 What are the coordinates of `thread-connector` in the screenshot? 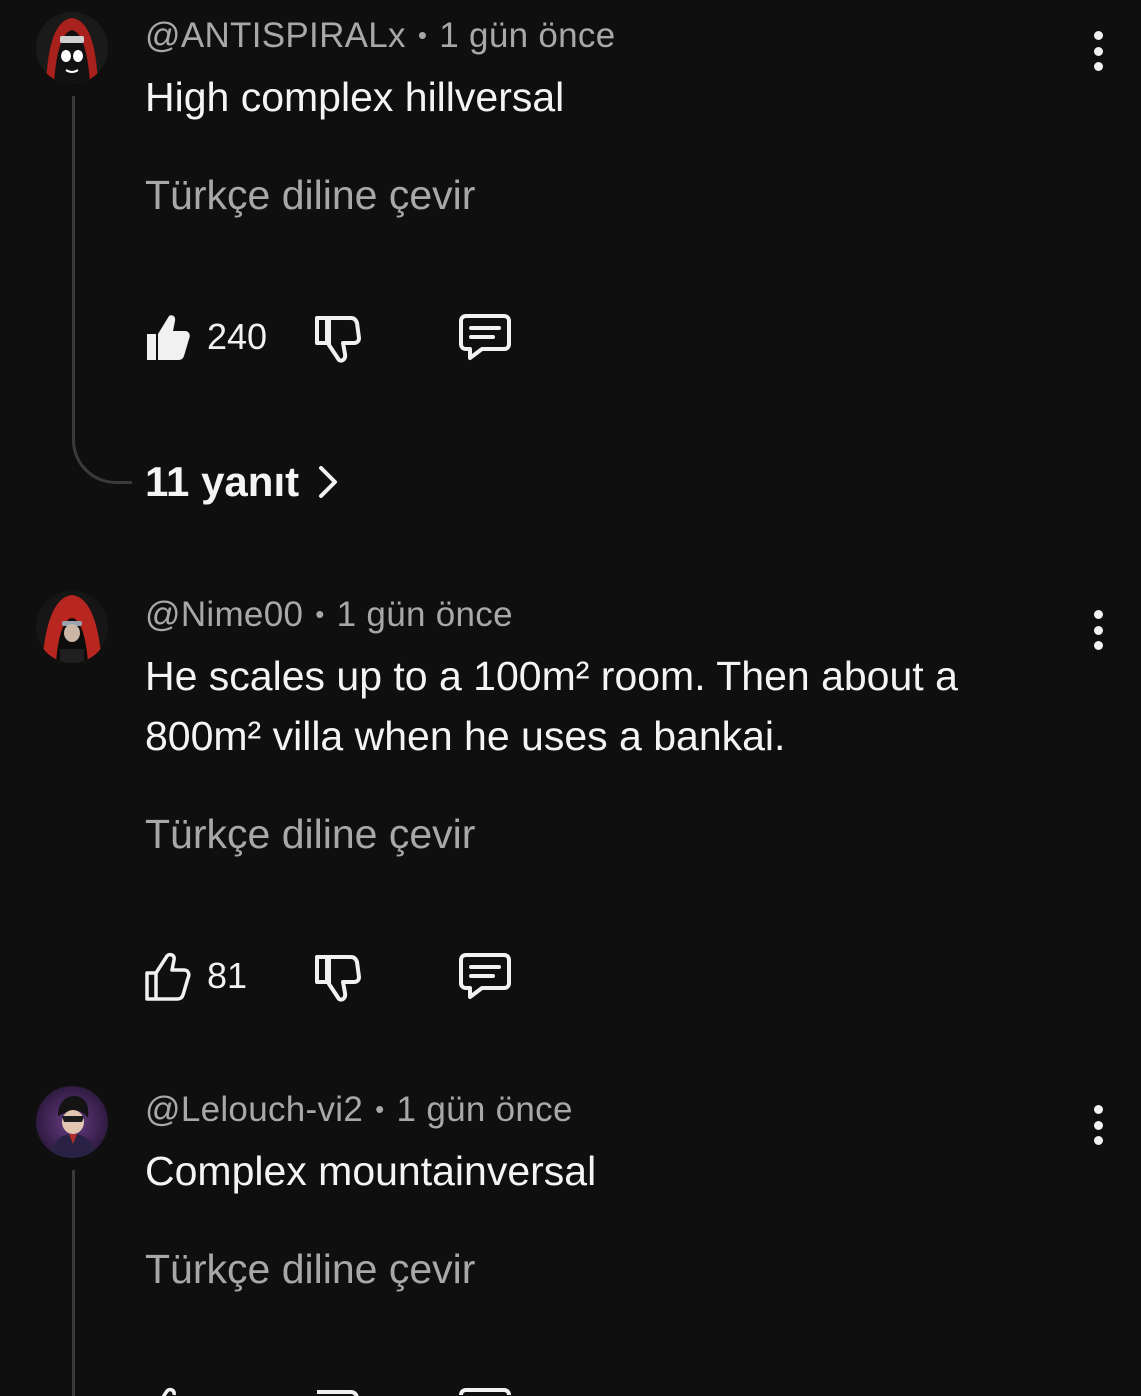 It's located at (102, 462).